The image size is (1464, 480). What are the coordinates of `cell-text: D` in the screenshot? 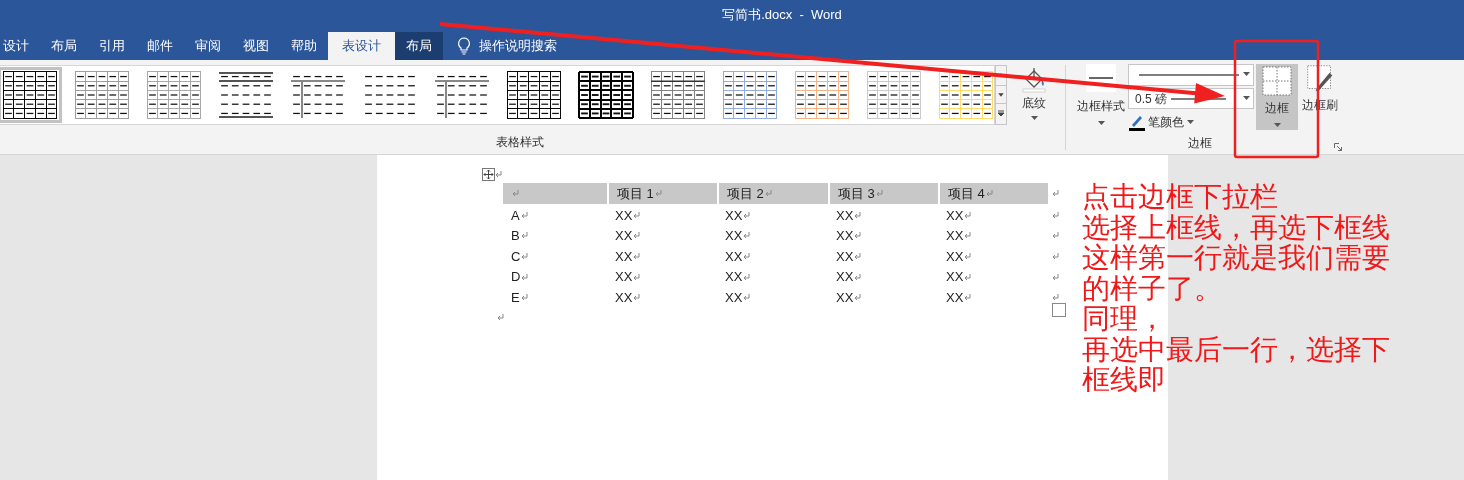 It's located at (516, 277).